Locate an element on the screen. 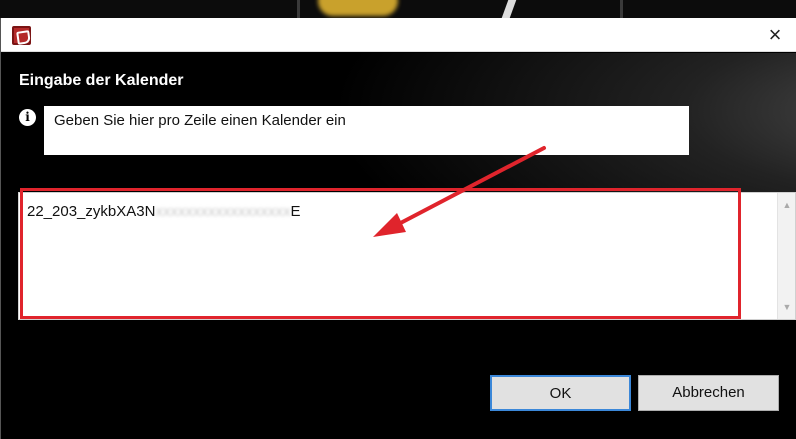 The height and width of the screenshot is (439, 796). scroll-up-icon: ▲ is located at coordinates (787, 205).